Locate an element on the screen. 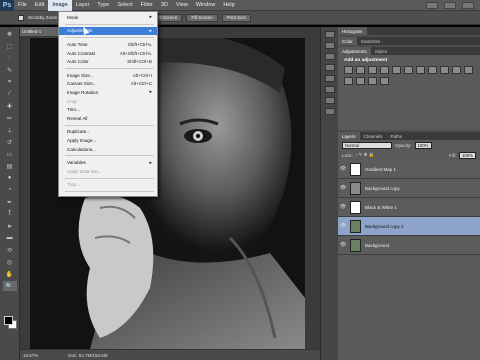  tab-channels: Channels is located at coordinates (373, 136).